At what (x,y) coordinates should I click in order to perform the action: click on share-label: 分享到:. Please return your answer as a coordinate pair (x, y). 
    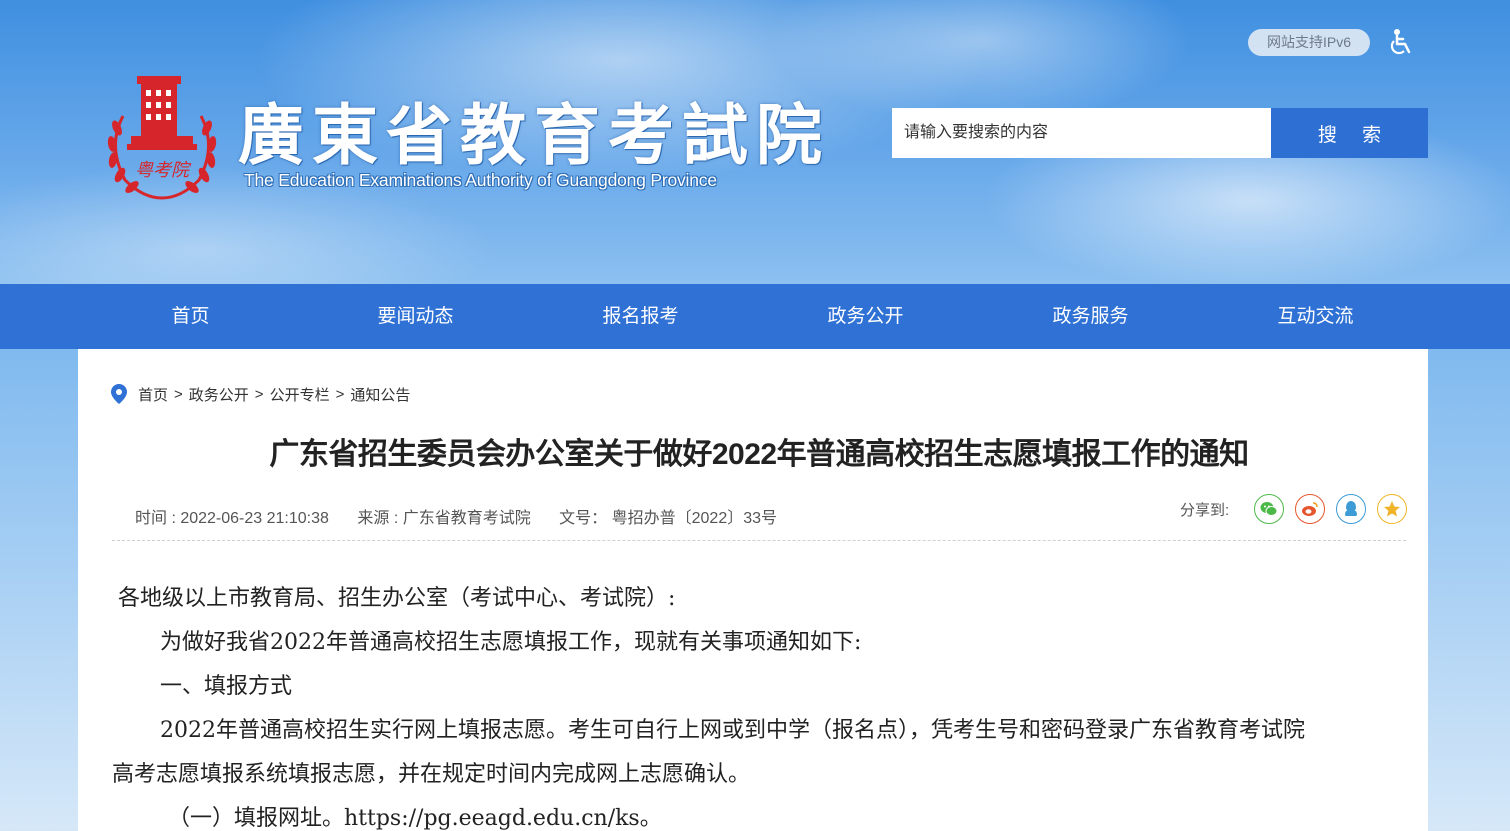
    Looking at the image, I should click on (1205, 510).